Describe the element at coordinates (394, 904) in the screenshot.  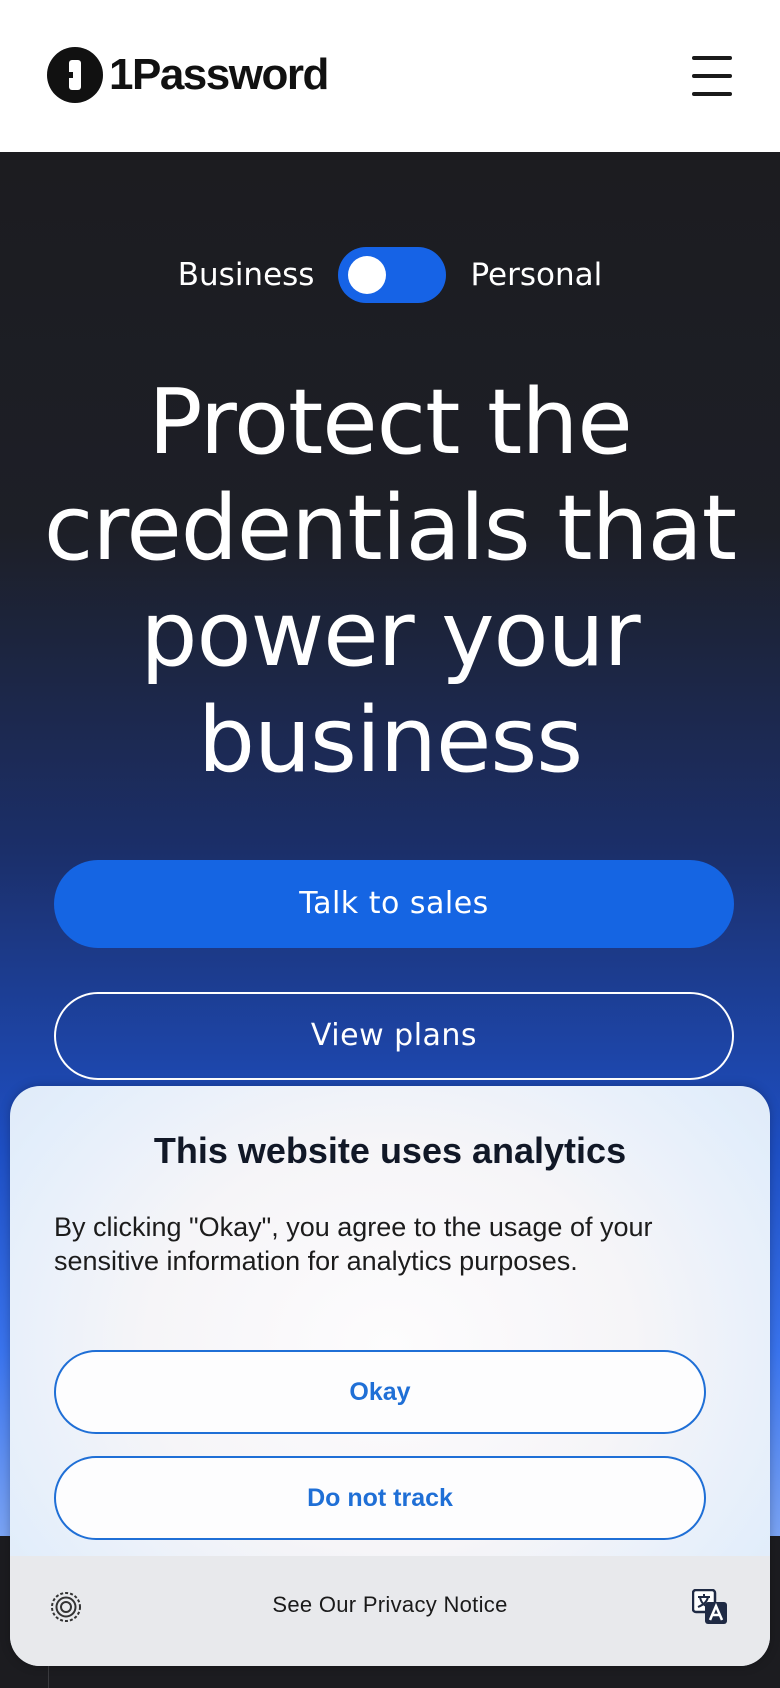
I see `talk-to-sales-button: Talk to sales` at that location.